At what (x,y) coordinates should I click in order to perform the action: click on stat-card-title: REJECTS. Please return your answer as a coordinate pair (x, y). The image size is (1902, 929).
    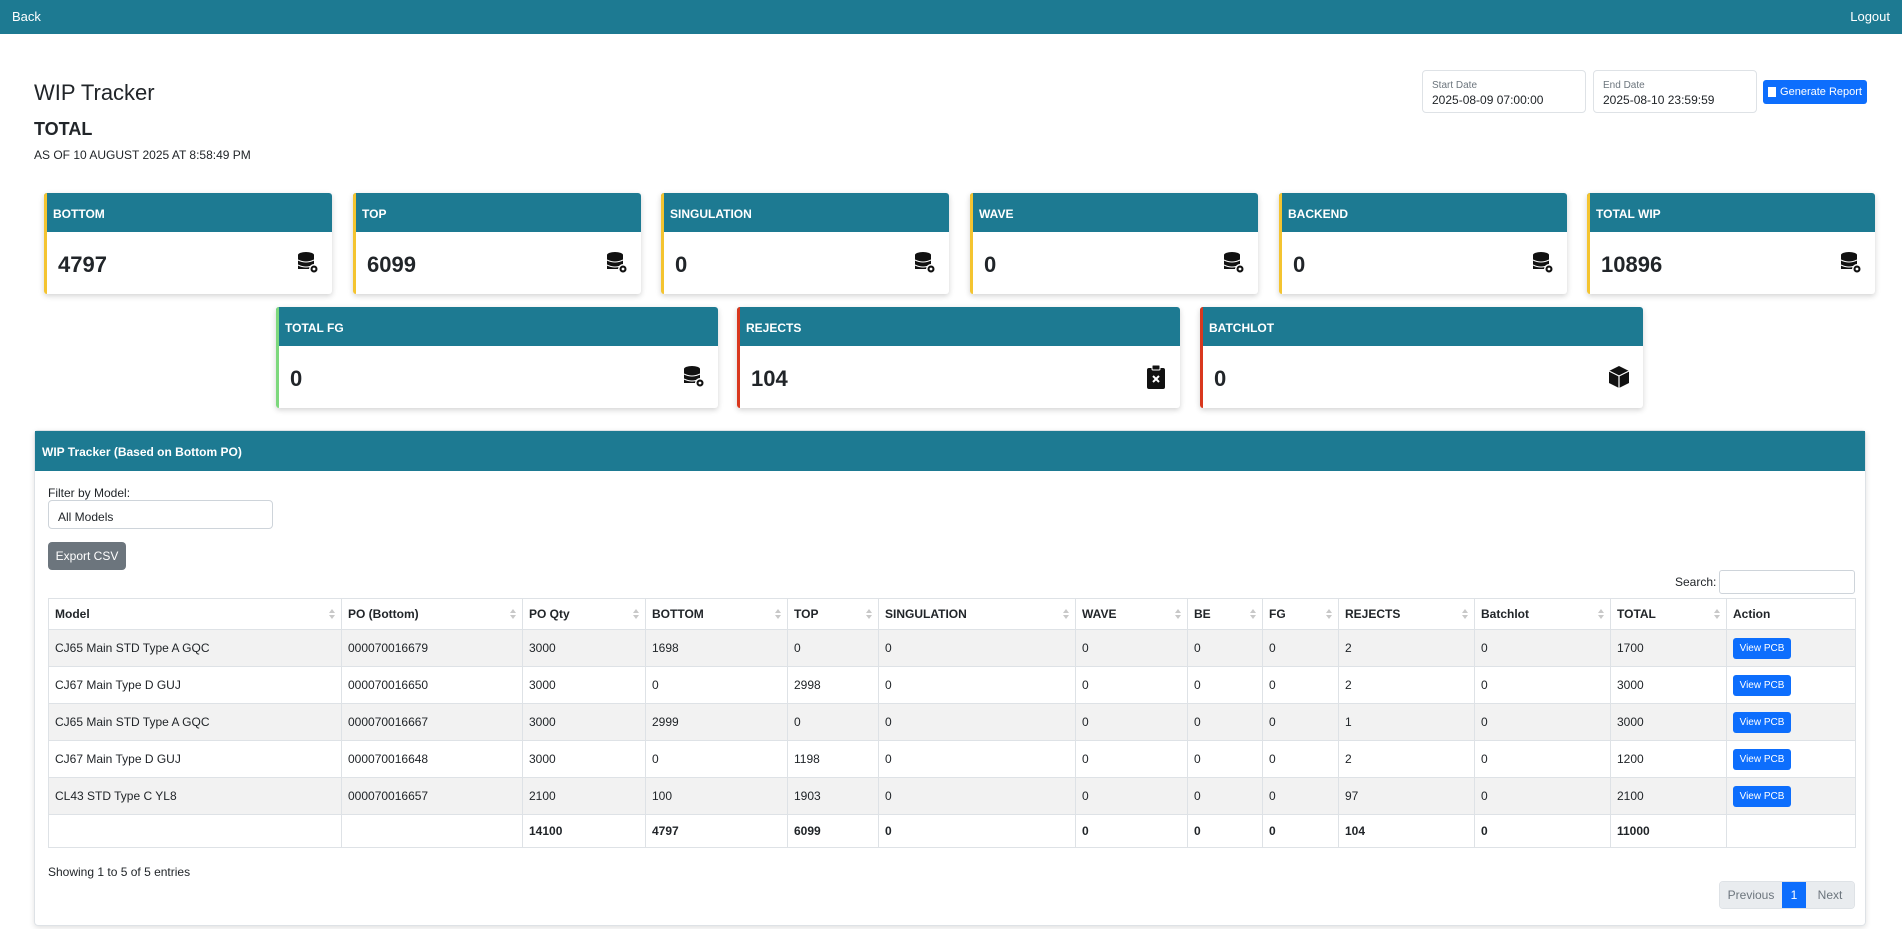
    Looking at the image, I should click on (958, 326).